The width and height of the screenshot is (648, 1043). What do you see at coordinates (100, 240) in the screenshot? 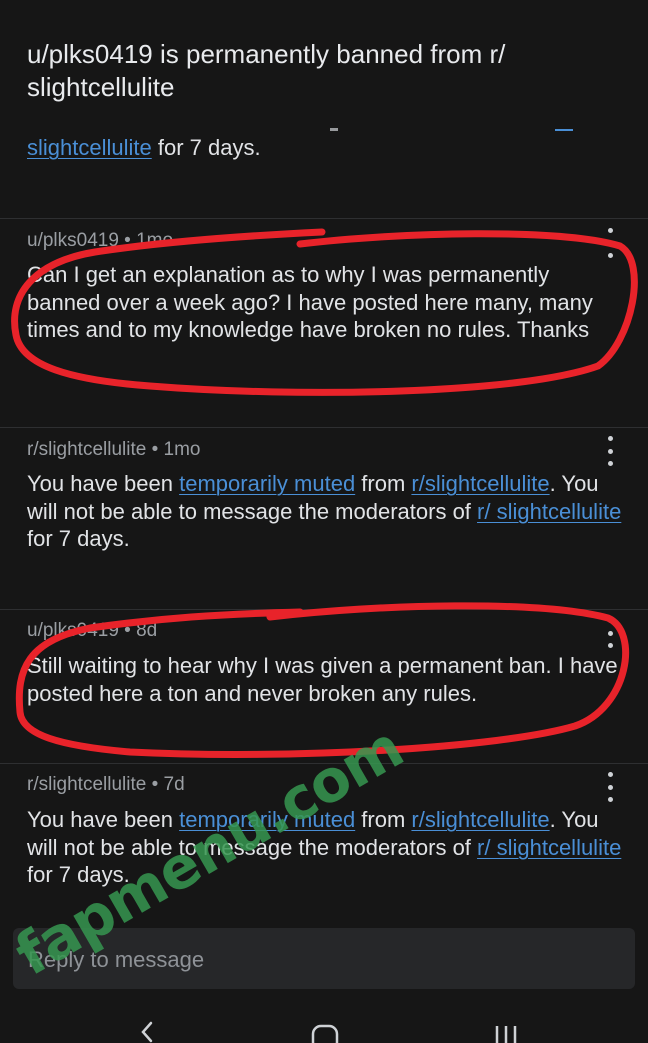
I see `message-meta: u/plks0419 • 1mo` at bounding box center [100, 240].